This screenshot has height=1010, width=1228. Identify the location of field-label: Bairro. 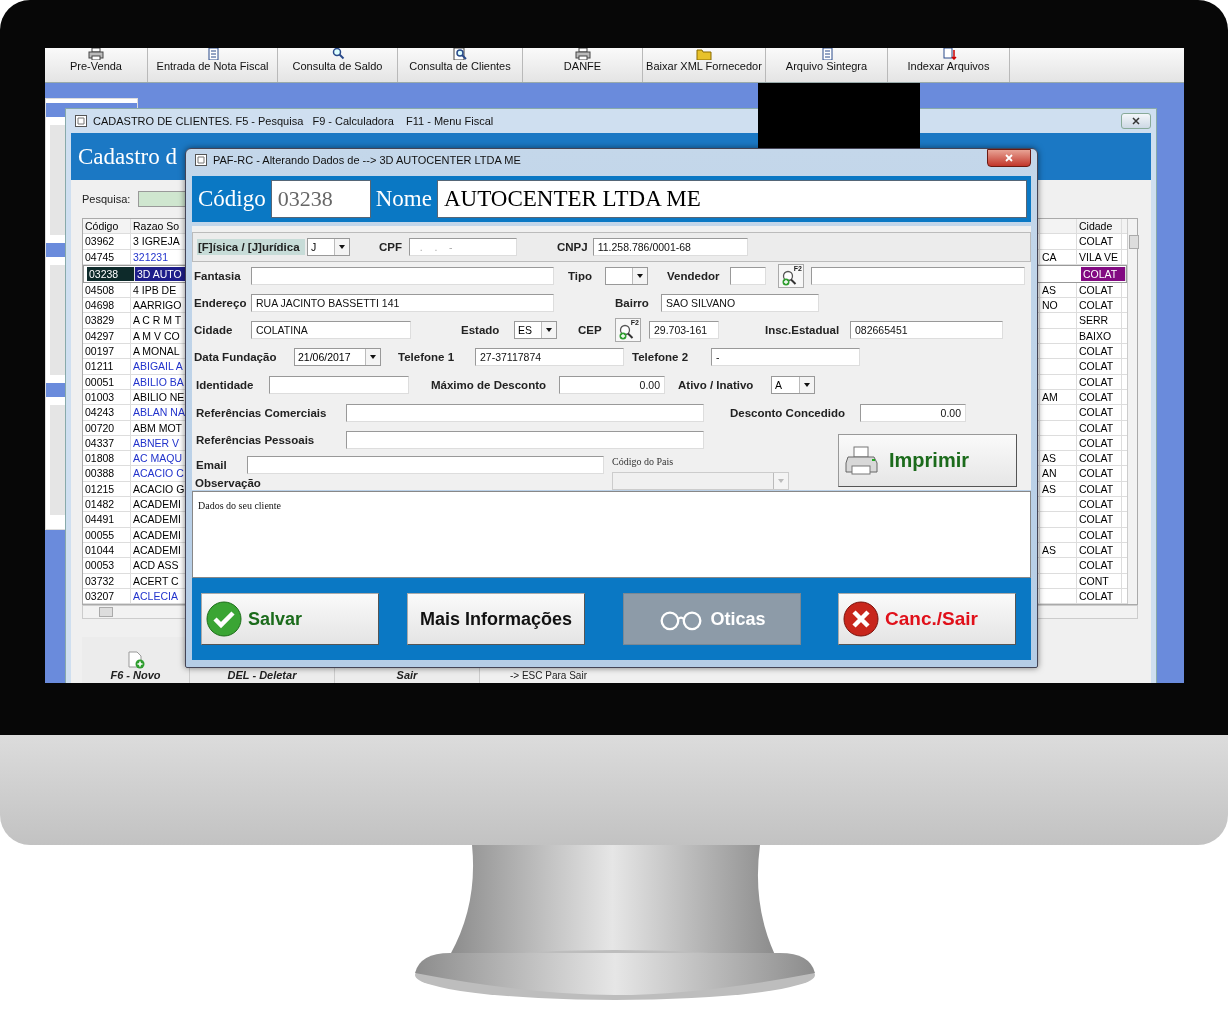
(632, 302).